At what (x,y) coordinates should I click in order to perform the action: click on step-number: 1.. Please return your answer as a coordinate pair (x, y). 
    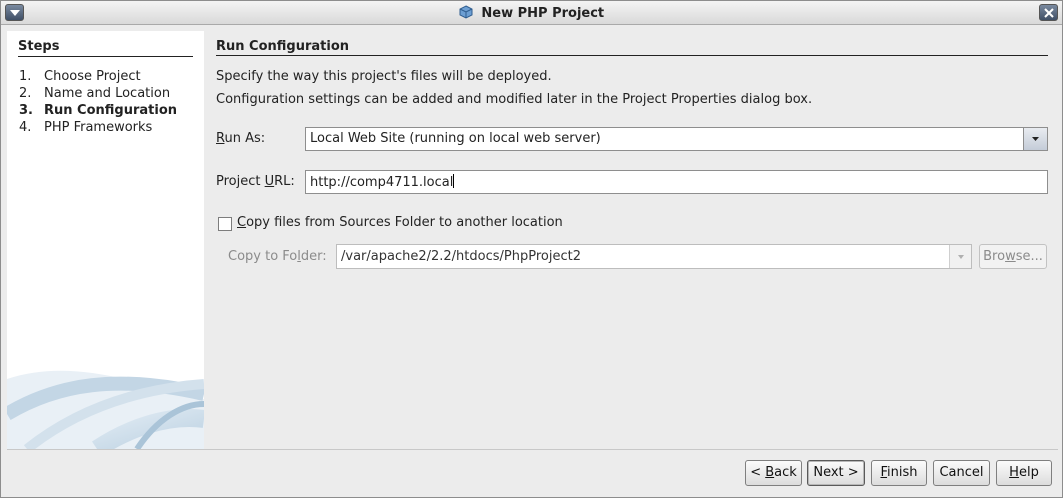
    Looking at the image, I should click on (25, 76).